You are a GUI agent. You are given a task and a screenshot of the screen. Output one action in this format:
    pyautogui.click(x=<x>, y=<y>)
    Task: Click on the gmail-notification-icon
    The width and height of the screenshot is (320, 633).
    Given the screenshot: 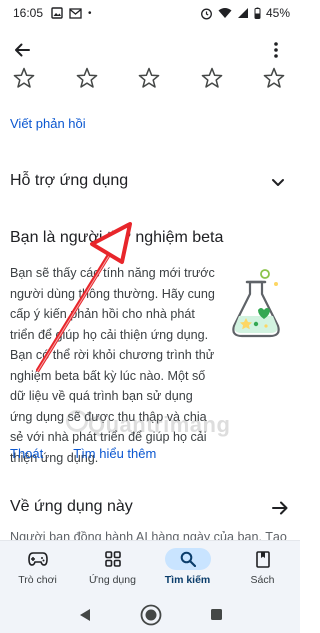 What is the action you would take?
    pyautogui.click(x=75, y=13)
    